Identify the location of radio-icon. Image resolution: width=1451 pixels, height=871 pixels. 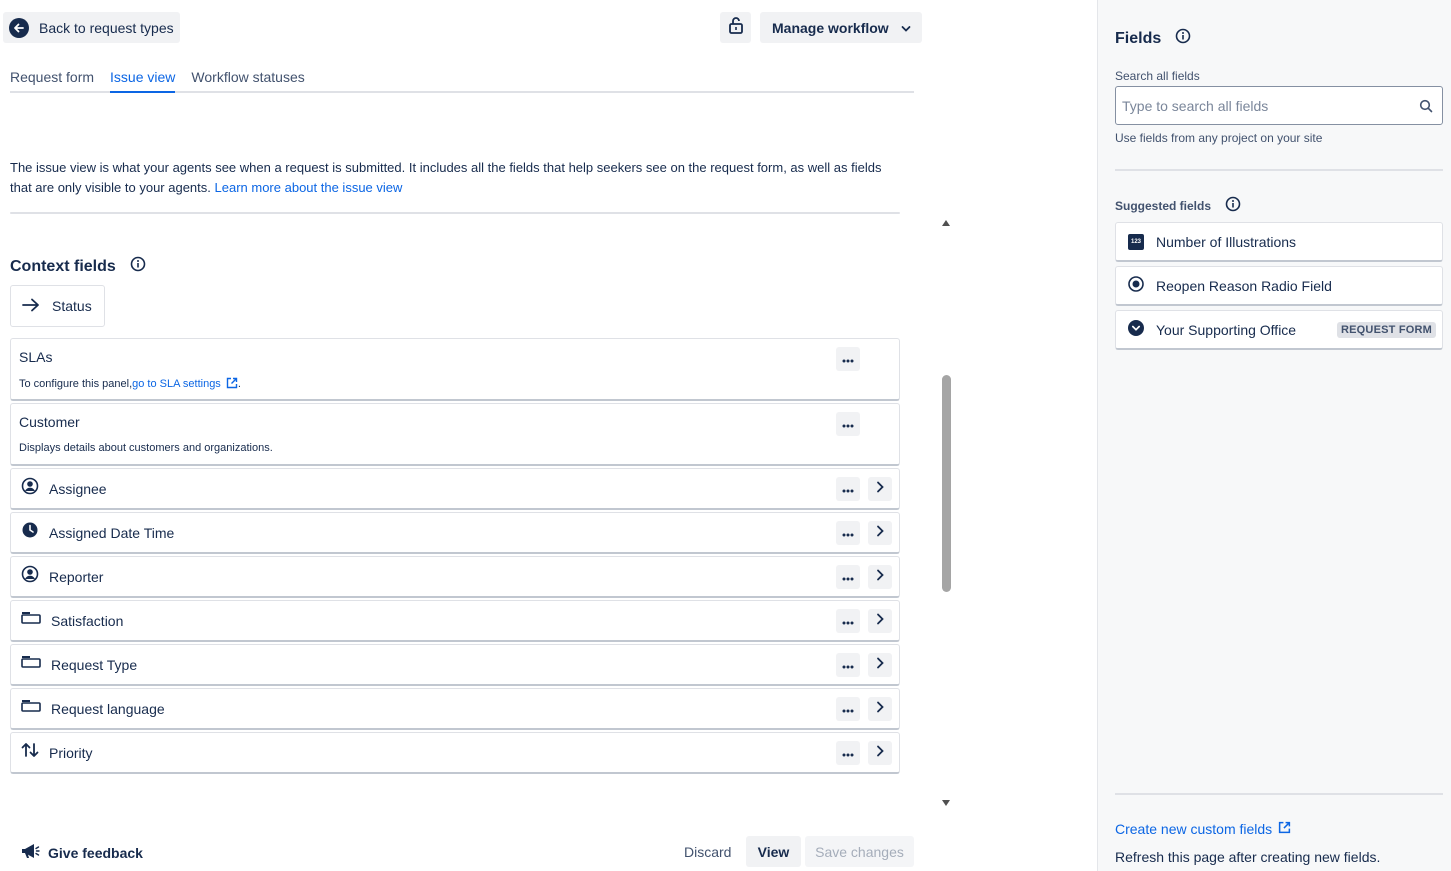
(1136, 285).